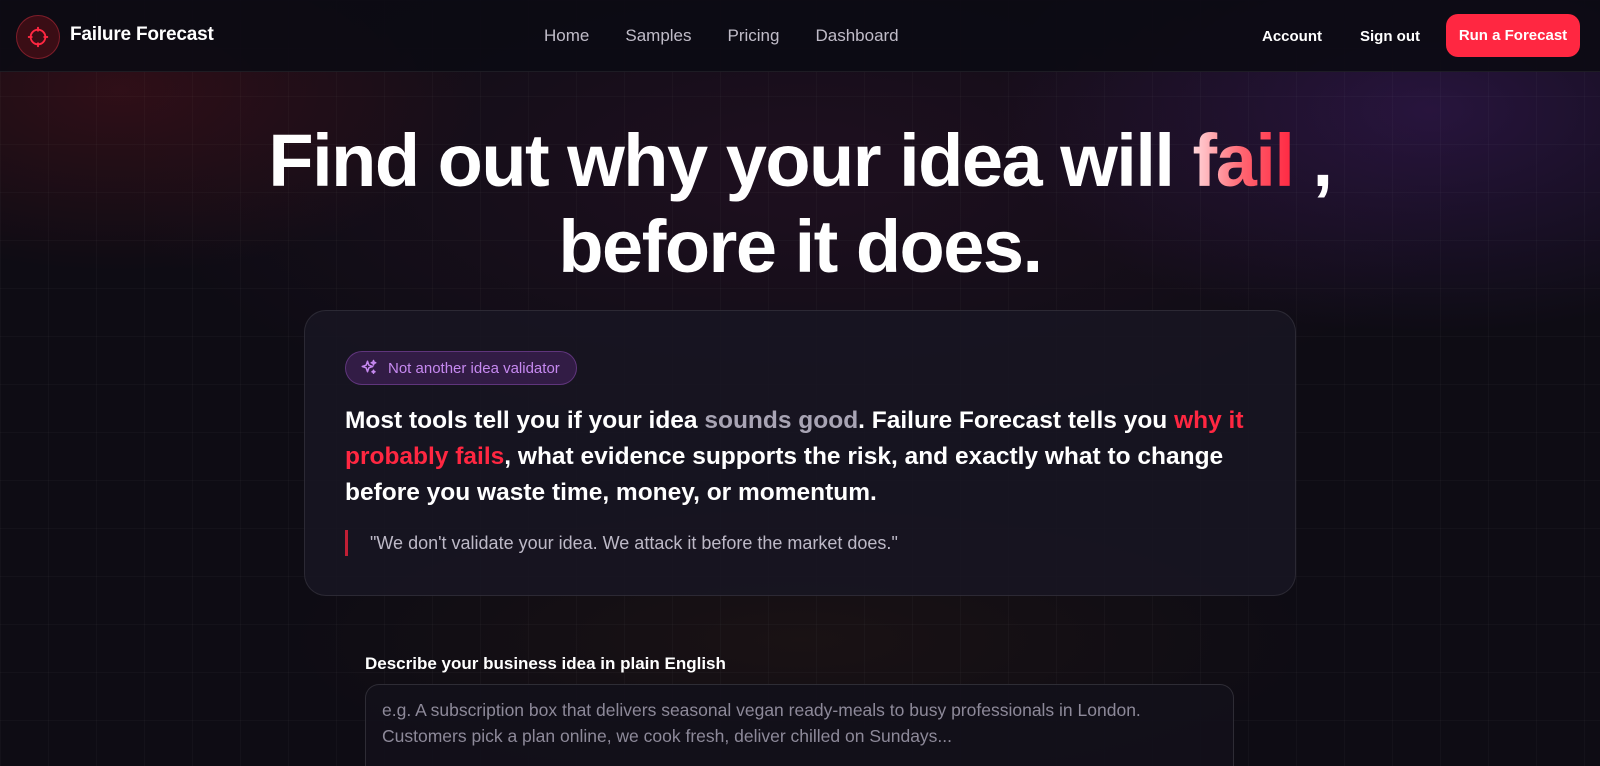 This screenshot has height=766, width=1600. I want to click on hero-line2-text: before it does., so click(800, 246).